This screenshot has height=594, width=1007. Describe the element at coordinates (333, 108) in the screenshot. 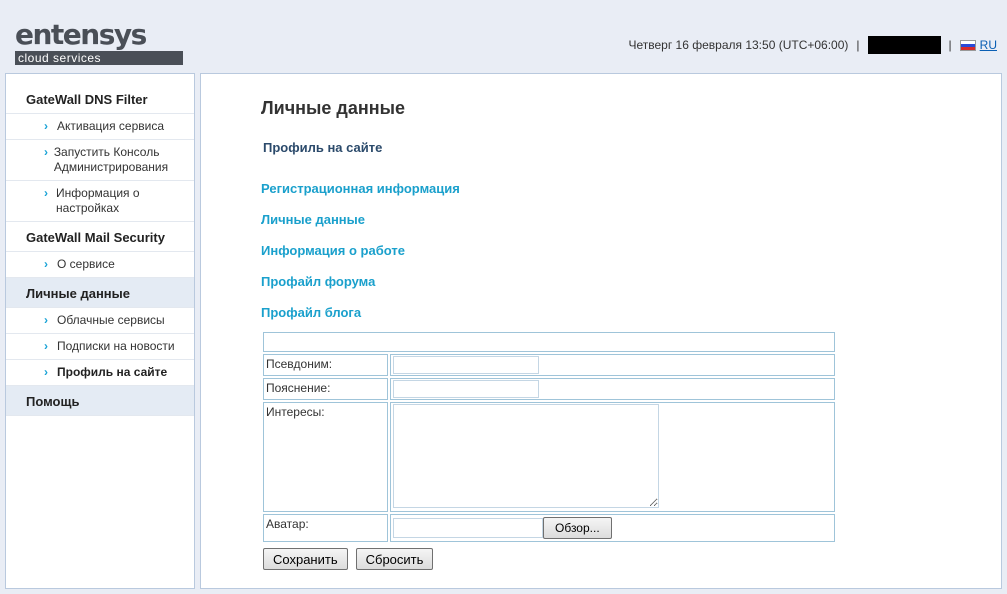

I see `page-title: Личные данные` at that location.